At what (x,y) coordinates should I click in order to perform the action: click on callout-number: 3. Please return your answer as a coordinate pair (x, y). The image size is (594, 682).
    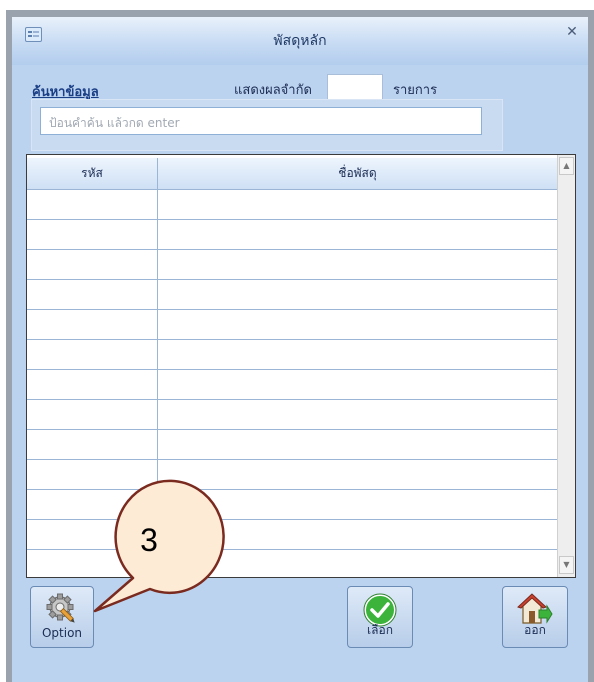
    Looking at the image, I should click on (149, 540).